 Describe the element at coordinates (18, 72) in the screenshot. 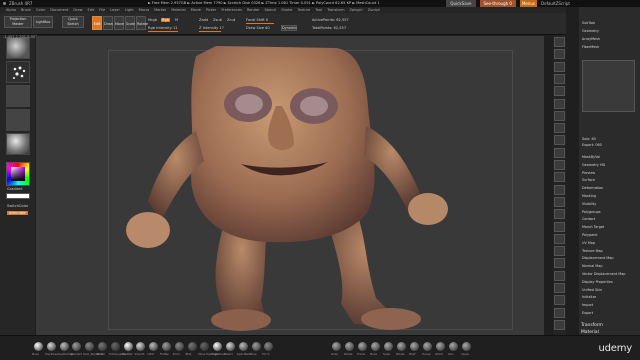

I see `stroke-thumbnail` at that location.